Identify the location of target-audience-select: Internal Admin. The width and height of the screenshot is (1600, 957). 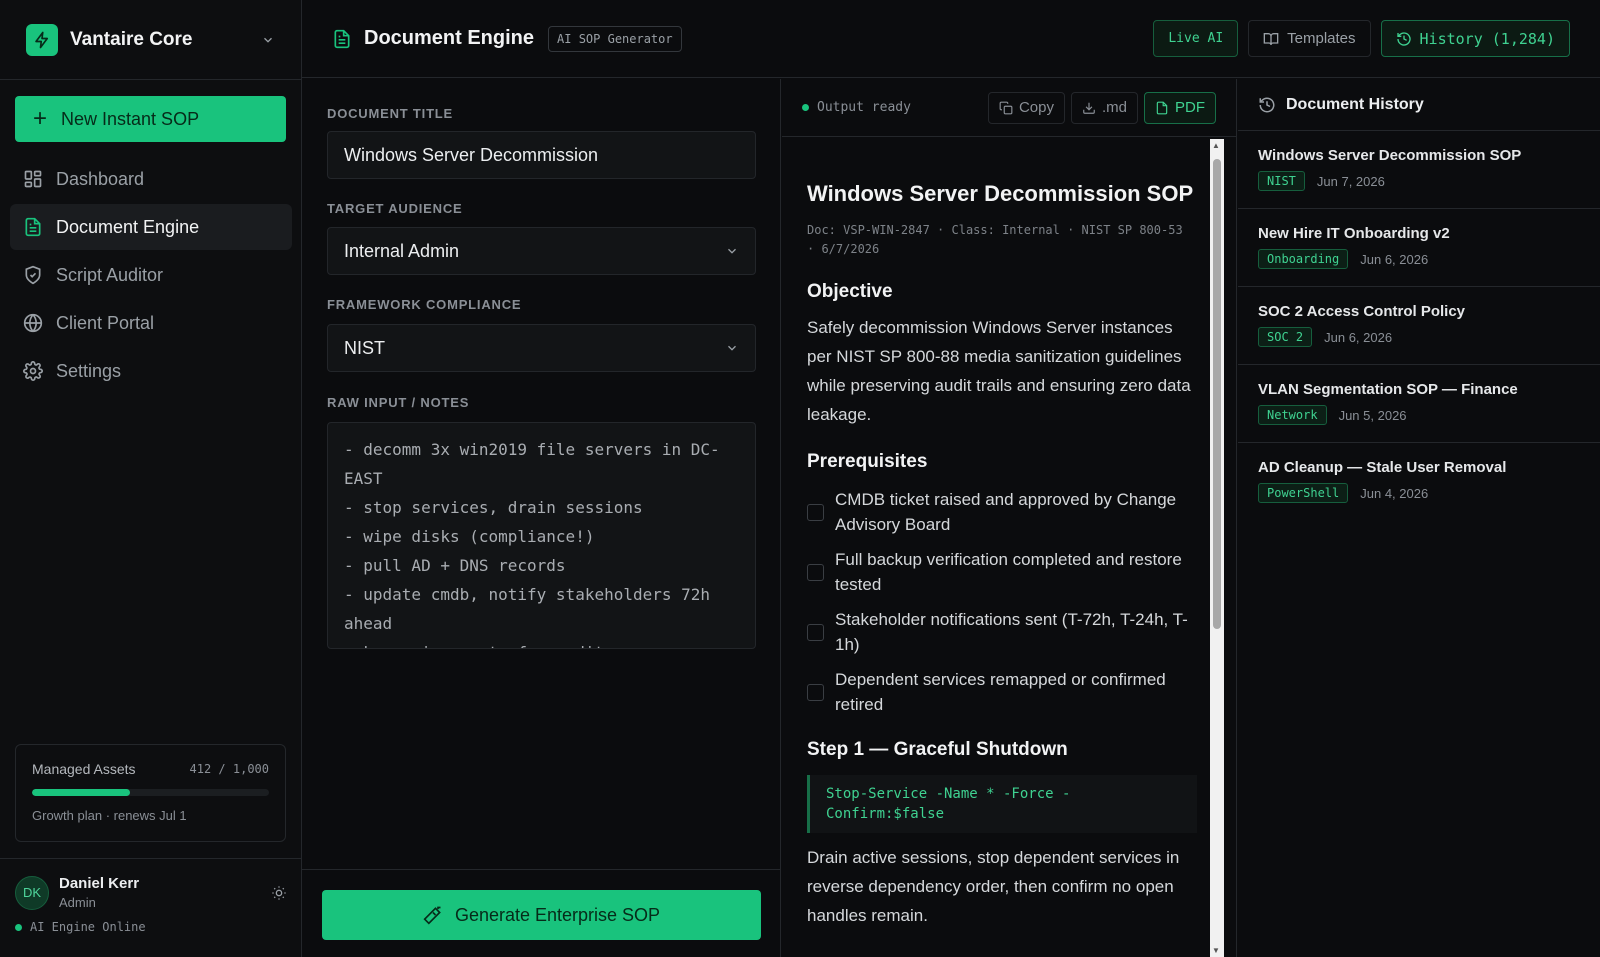
(541, 251).